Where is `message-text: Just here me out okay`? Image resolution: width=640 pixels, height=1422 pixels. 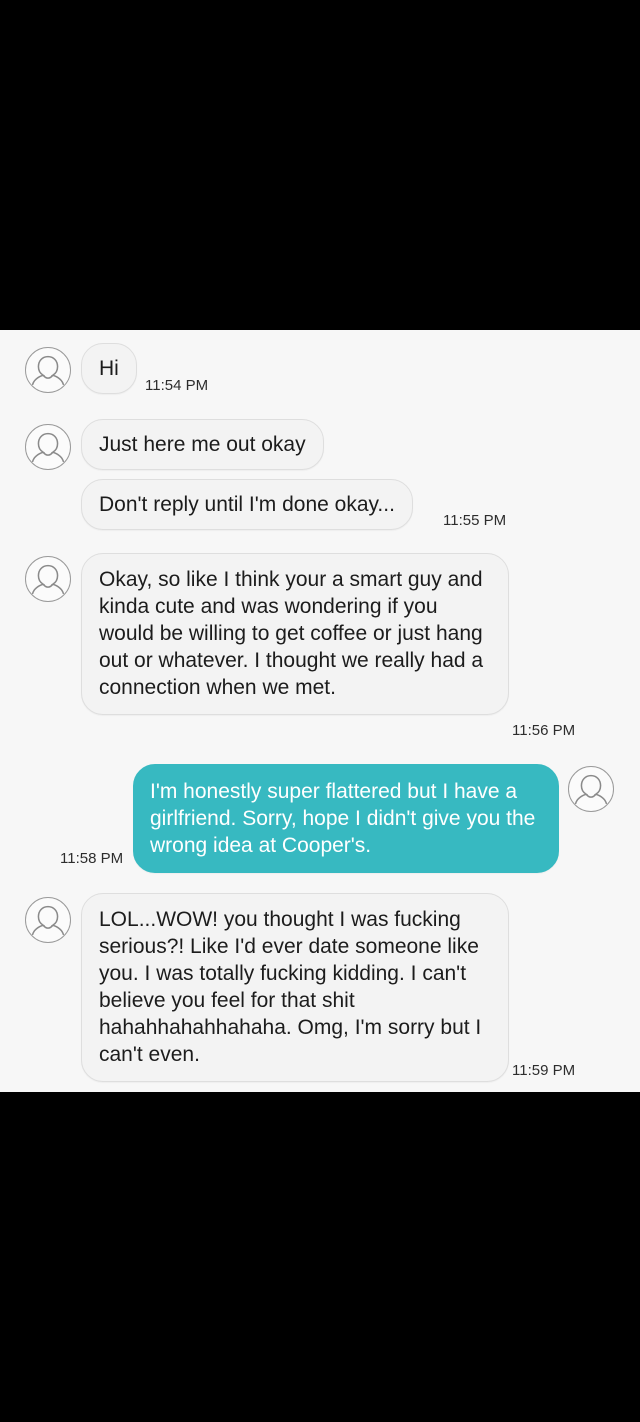
message-text: Just here me out okay is located at coordinates (202, 444).